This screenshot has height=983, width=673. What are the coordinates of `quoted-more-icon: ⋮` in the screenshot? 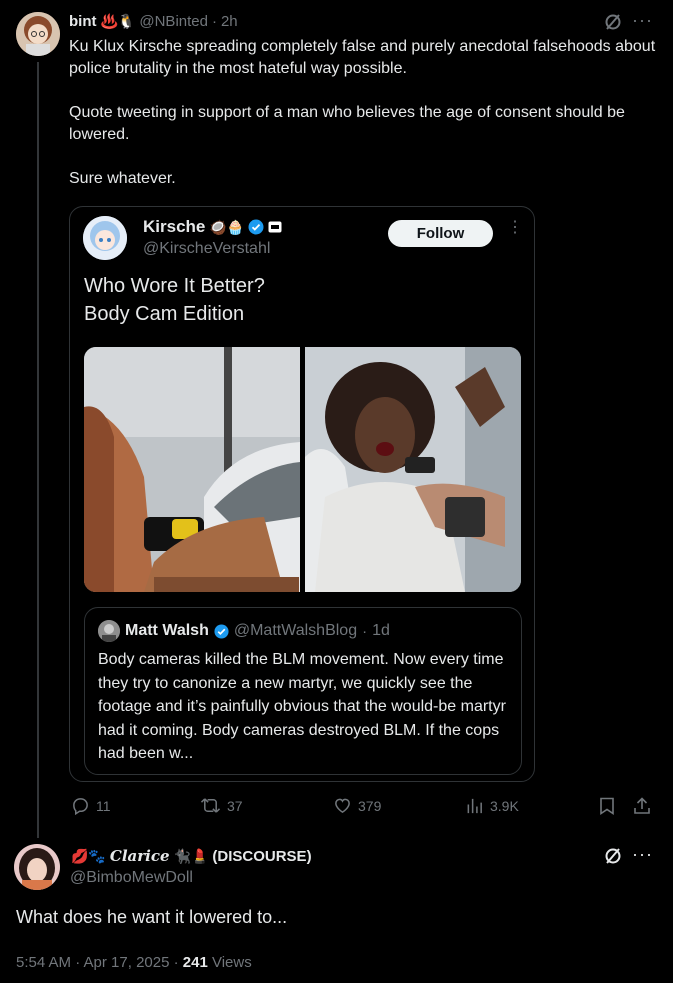 It's located at (515, 228).